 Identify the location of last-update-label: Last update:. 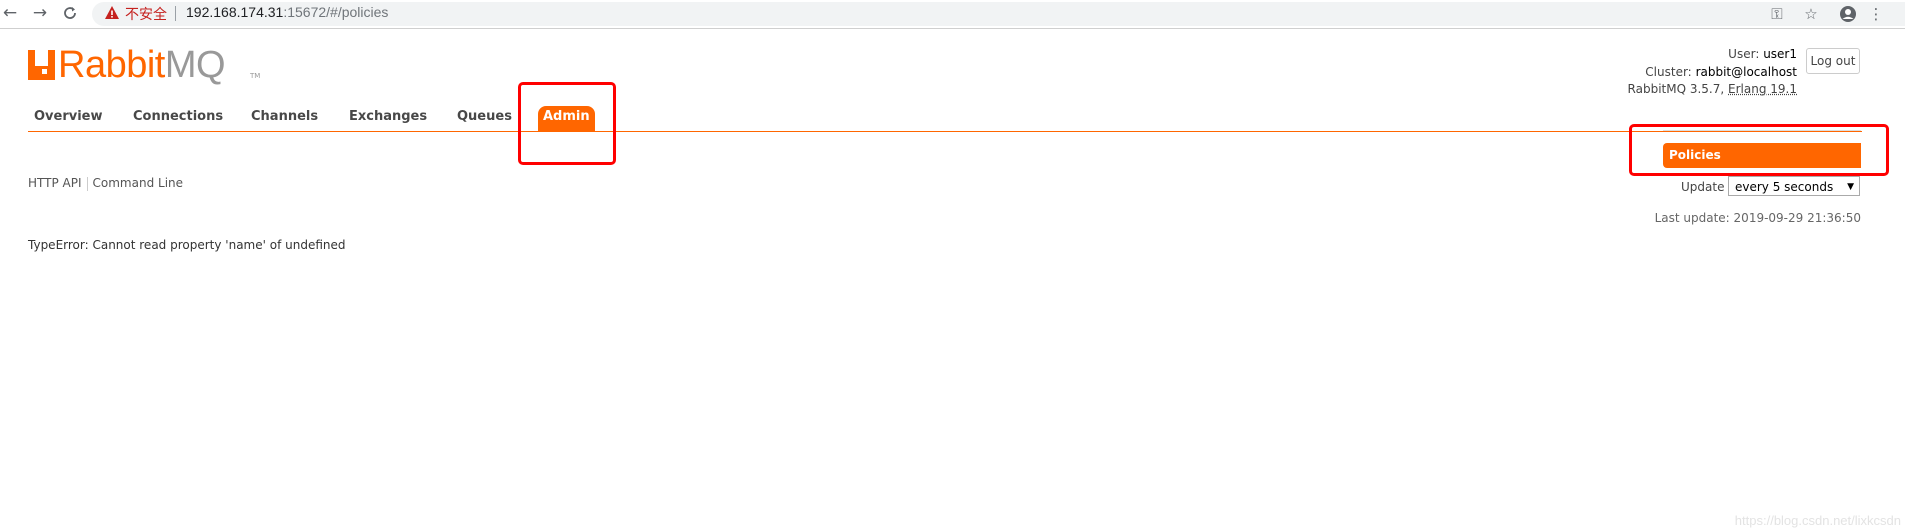
(1692, 218).